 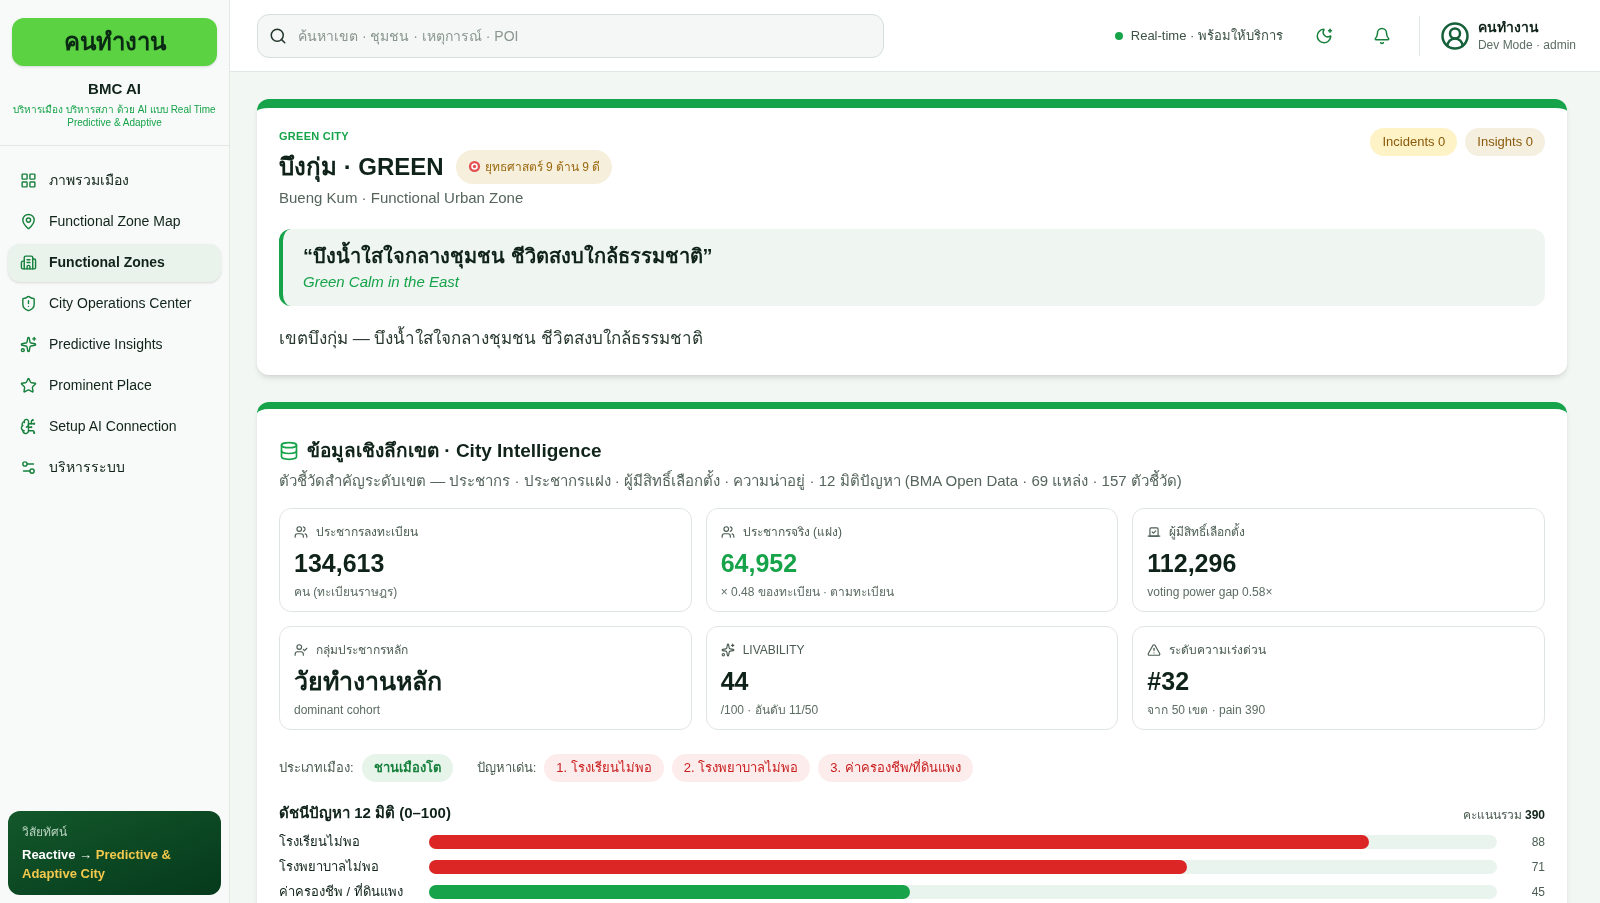 I want to click on zone-title: บึงกุ่ม · GREEN, so click(x=361, y=167).